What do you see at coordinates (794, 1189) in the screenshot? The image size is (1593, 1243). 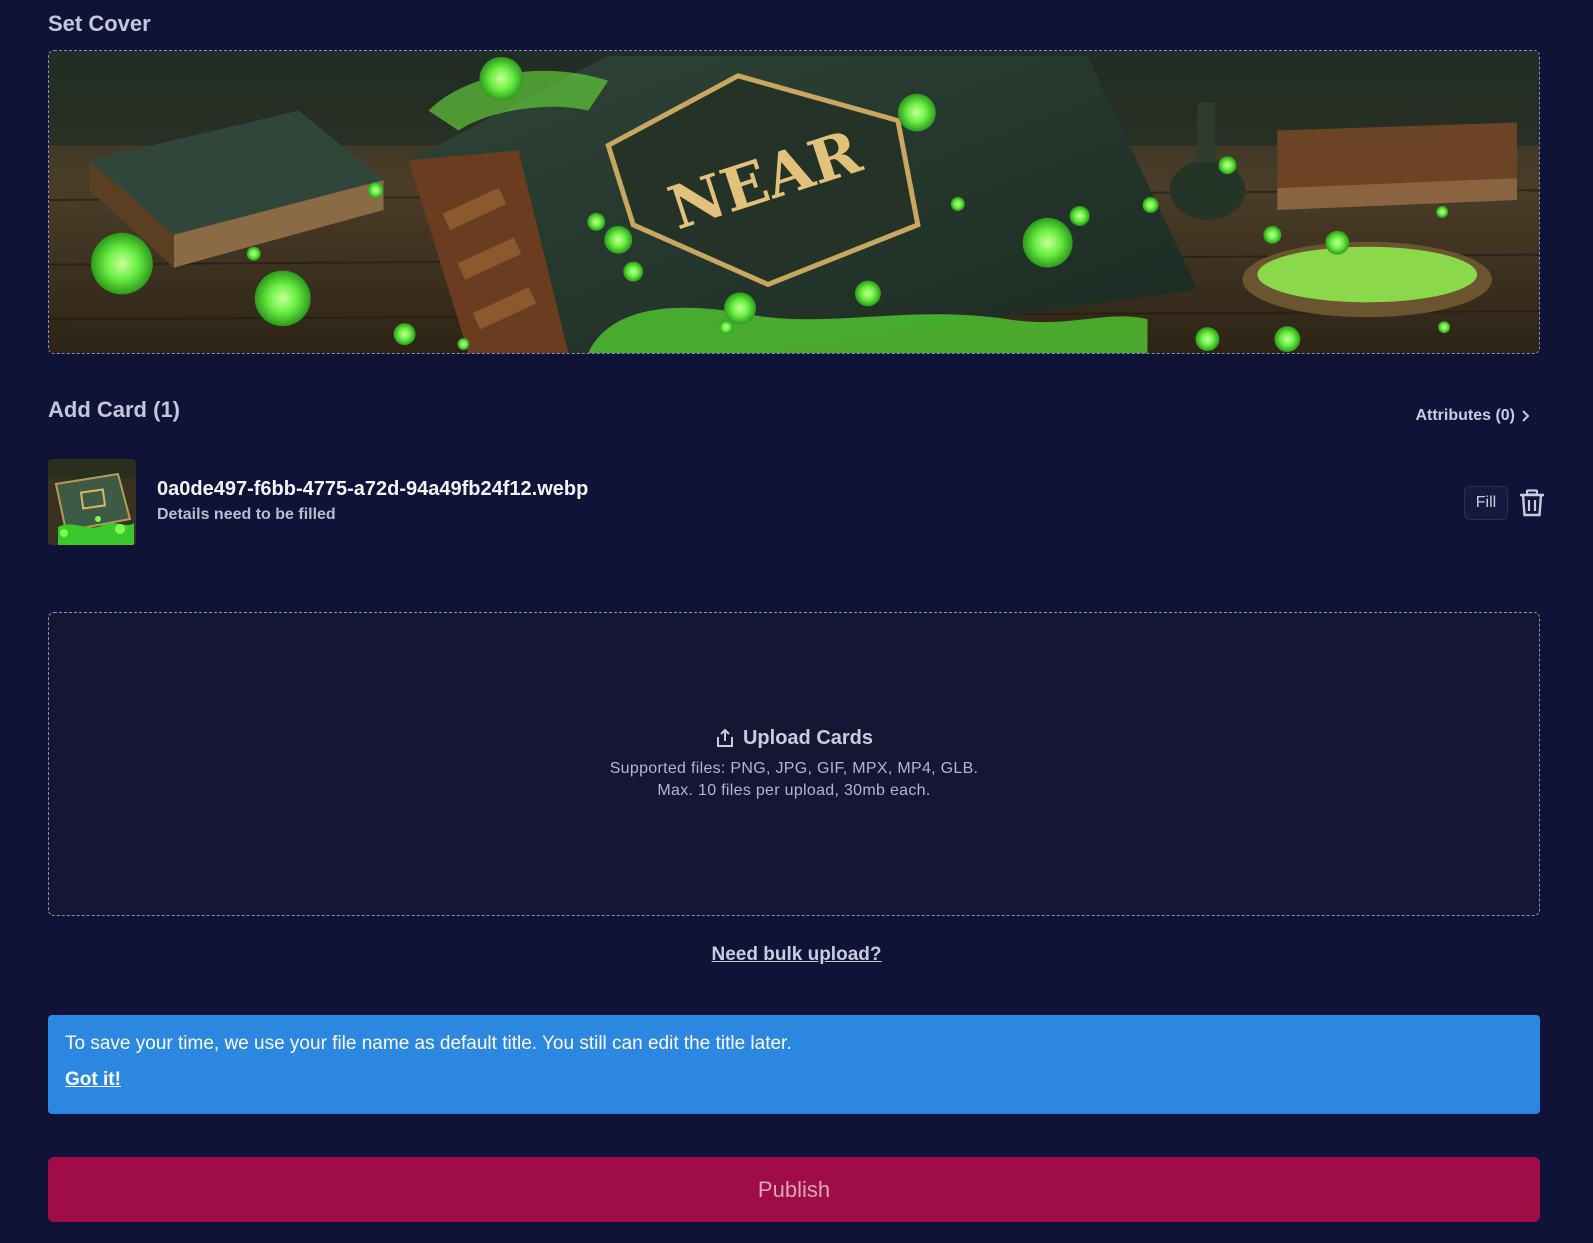 I see `publish-button: Publish` at bounding box center [794, 1189].